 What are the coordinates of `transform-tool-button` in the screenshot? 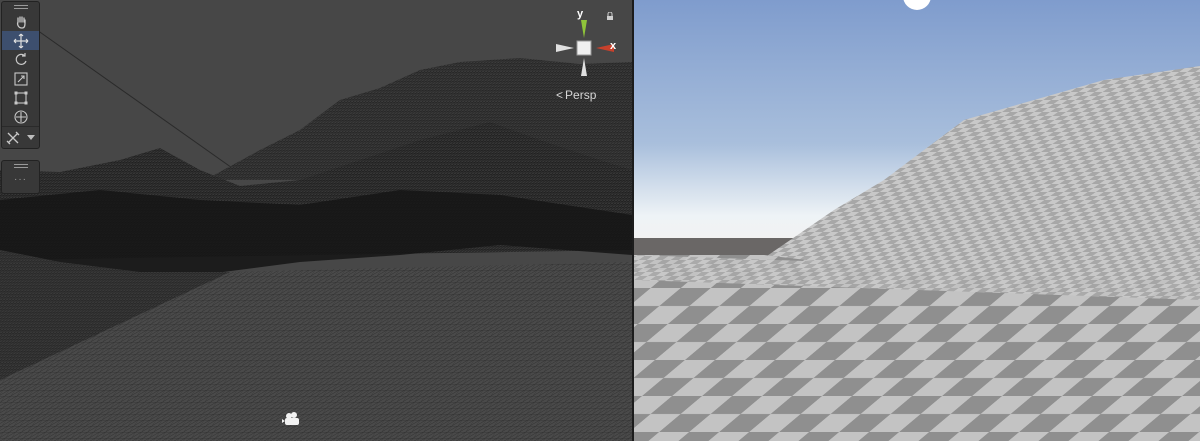 It's located at (20, 116).